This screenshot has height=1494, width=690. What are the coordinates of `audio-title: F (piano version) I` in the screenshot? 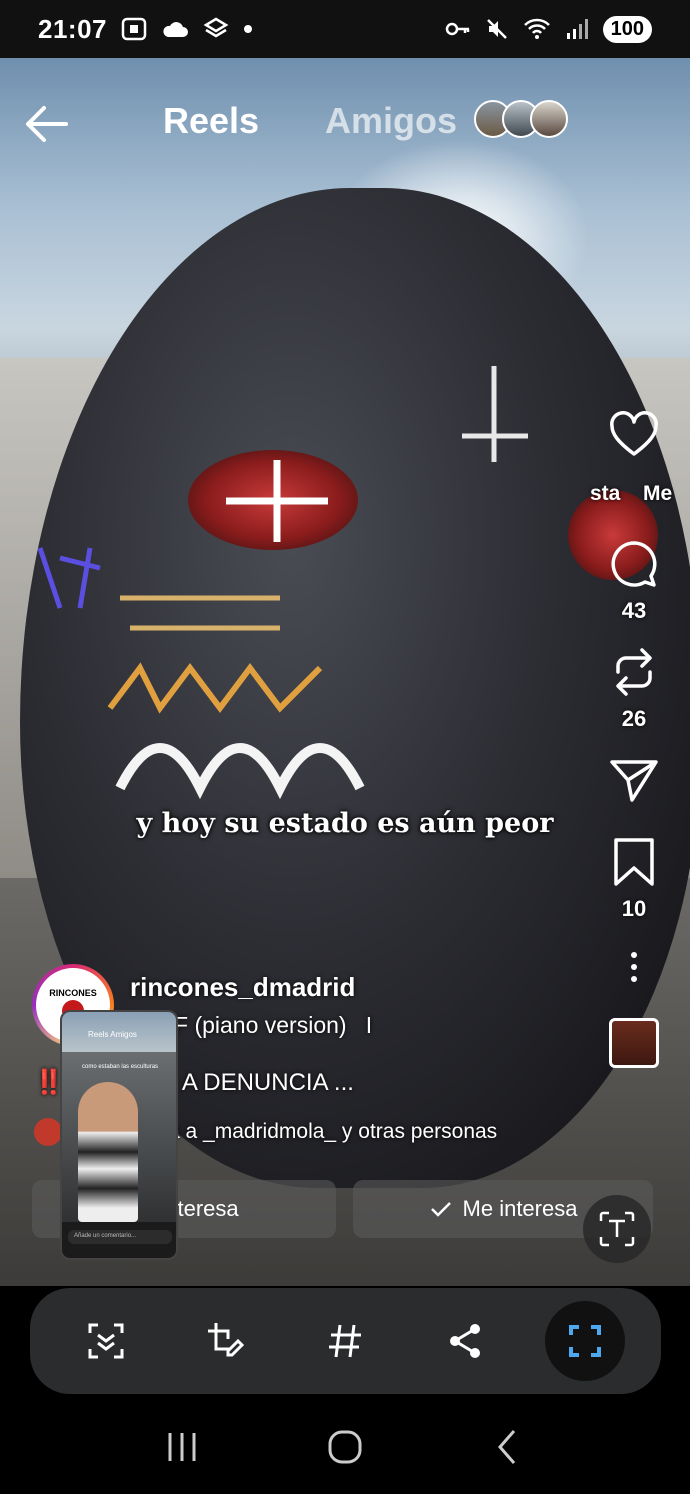 It's located at (273, 1025).